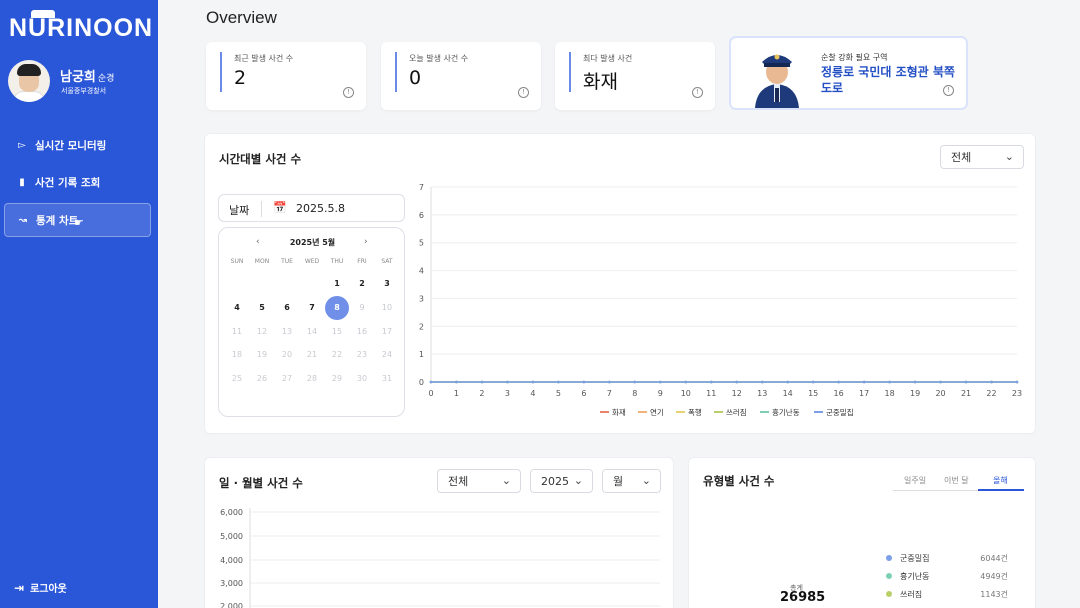 This screenshot has height=608, width=1080. I want to click on tab-this-month: 이번 달, so click(956, 480).